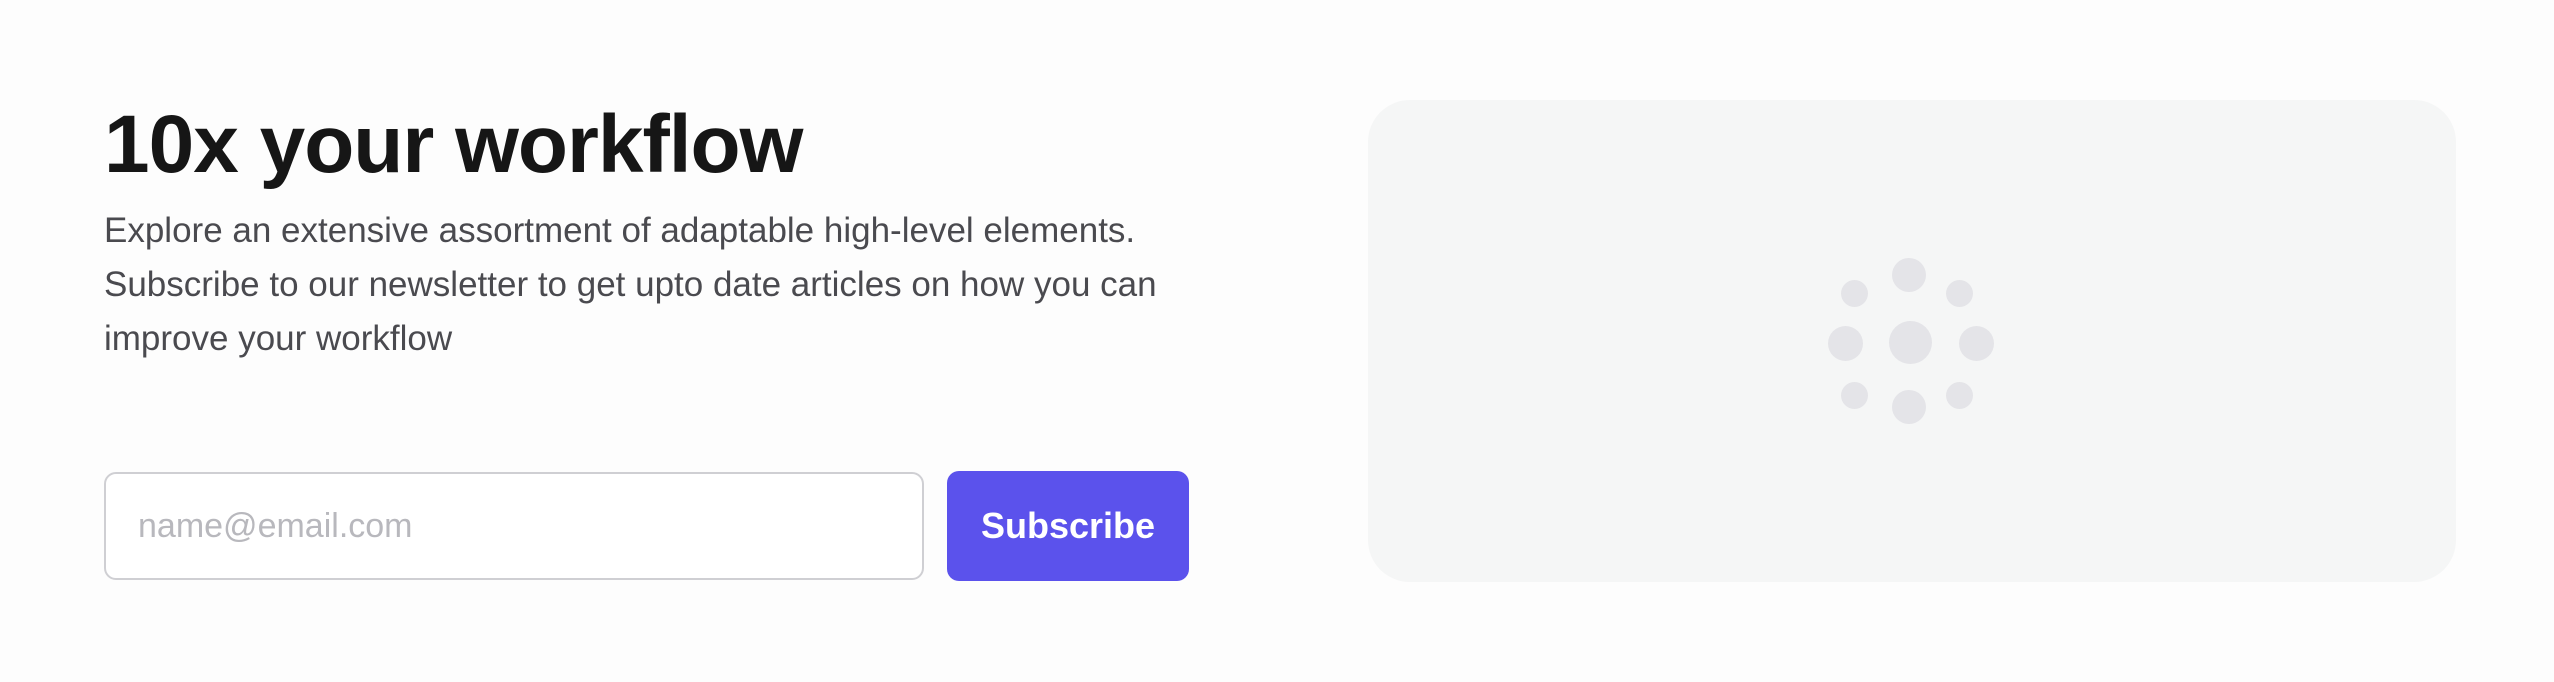 The image size is (2554, 682). What do you see at coordinates (514, 526) in the screenshot?
I see `email-field` at bounding box center [514, 526].